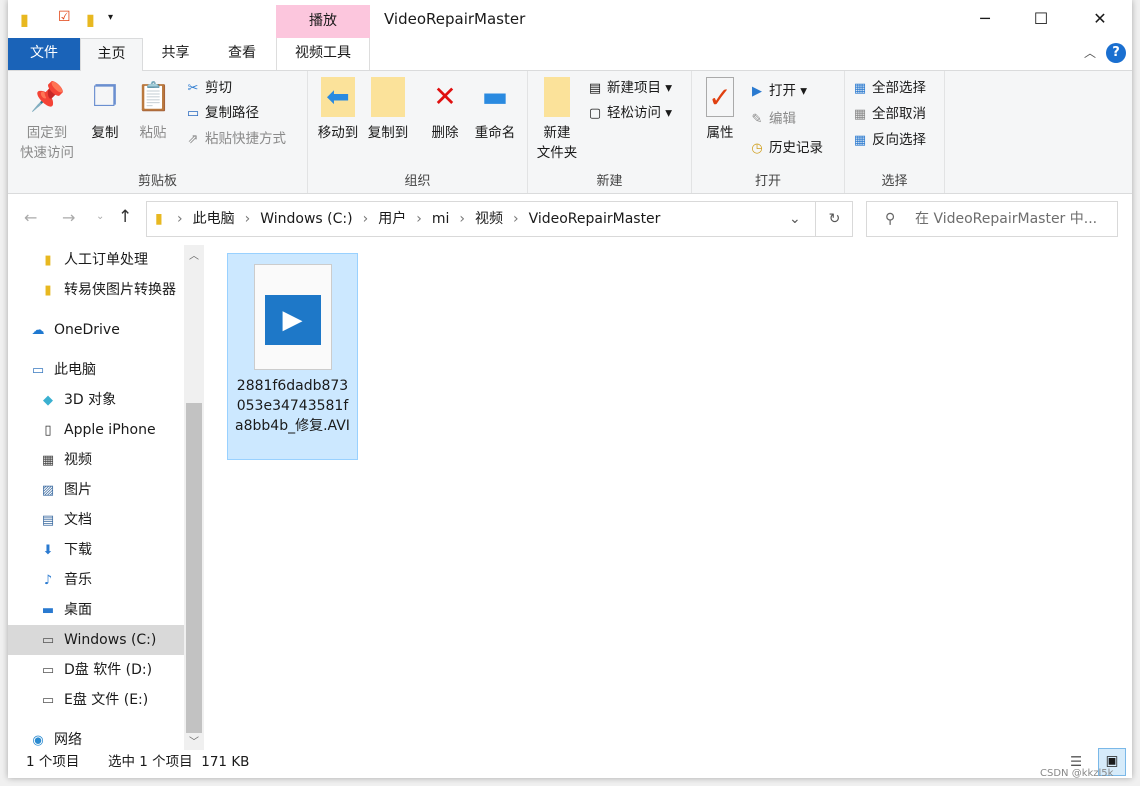 The width and height of the screenshot is (1140, 786). I want to click on nav-item: ▭ D盘 软件 (D:), so click(96, 670).